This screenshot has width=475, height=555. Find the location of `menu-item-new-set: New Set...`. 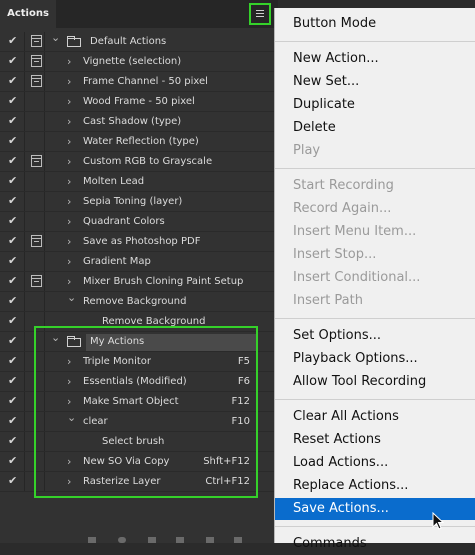

menu-item-new-set: New Set... is located at coordinates (326, 82).